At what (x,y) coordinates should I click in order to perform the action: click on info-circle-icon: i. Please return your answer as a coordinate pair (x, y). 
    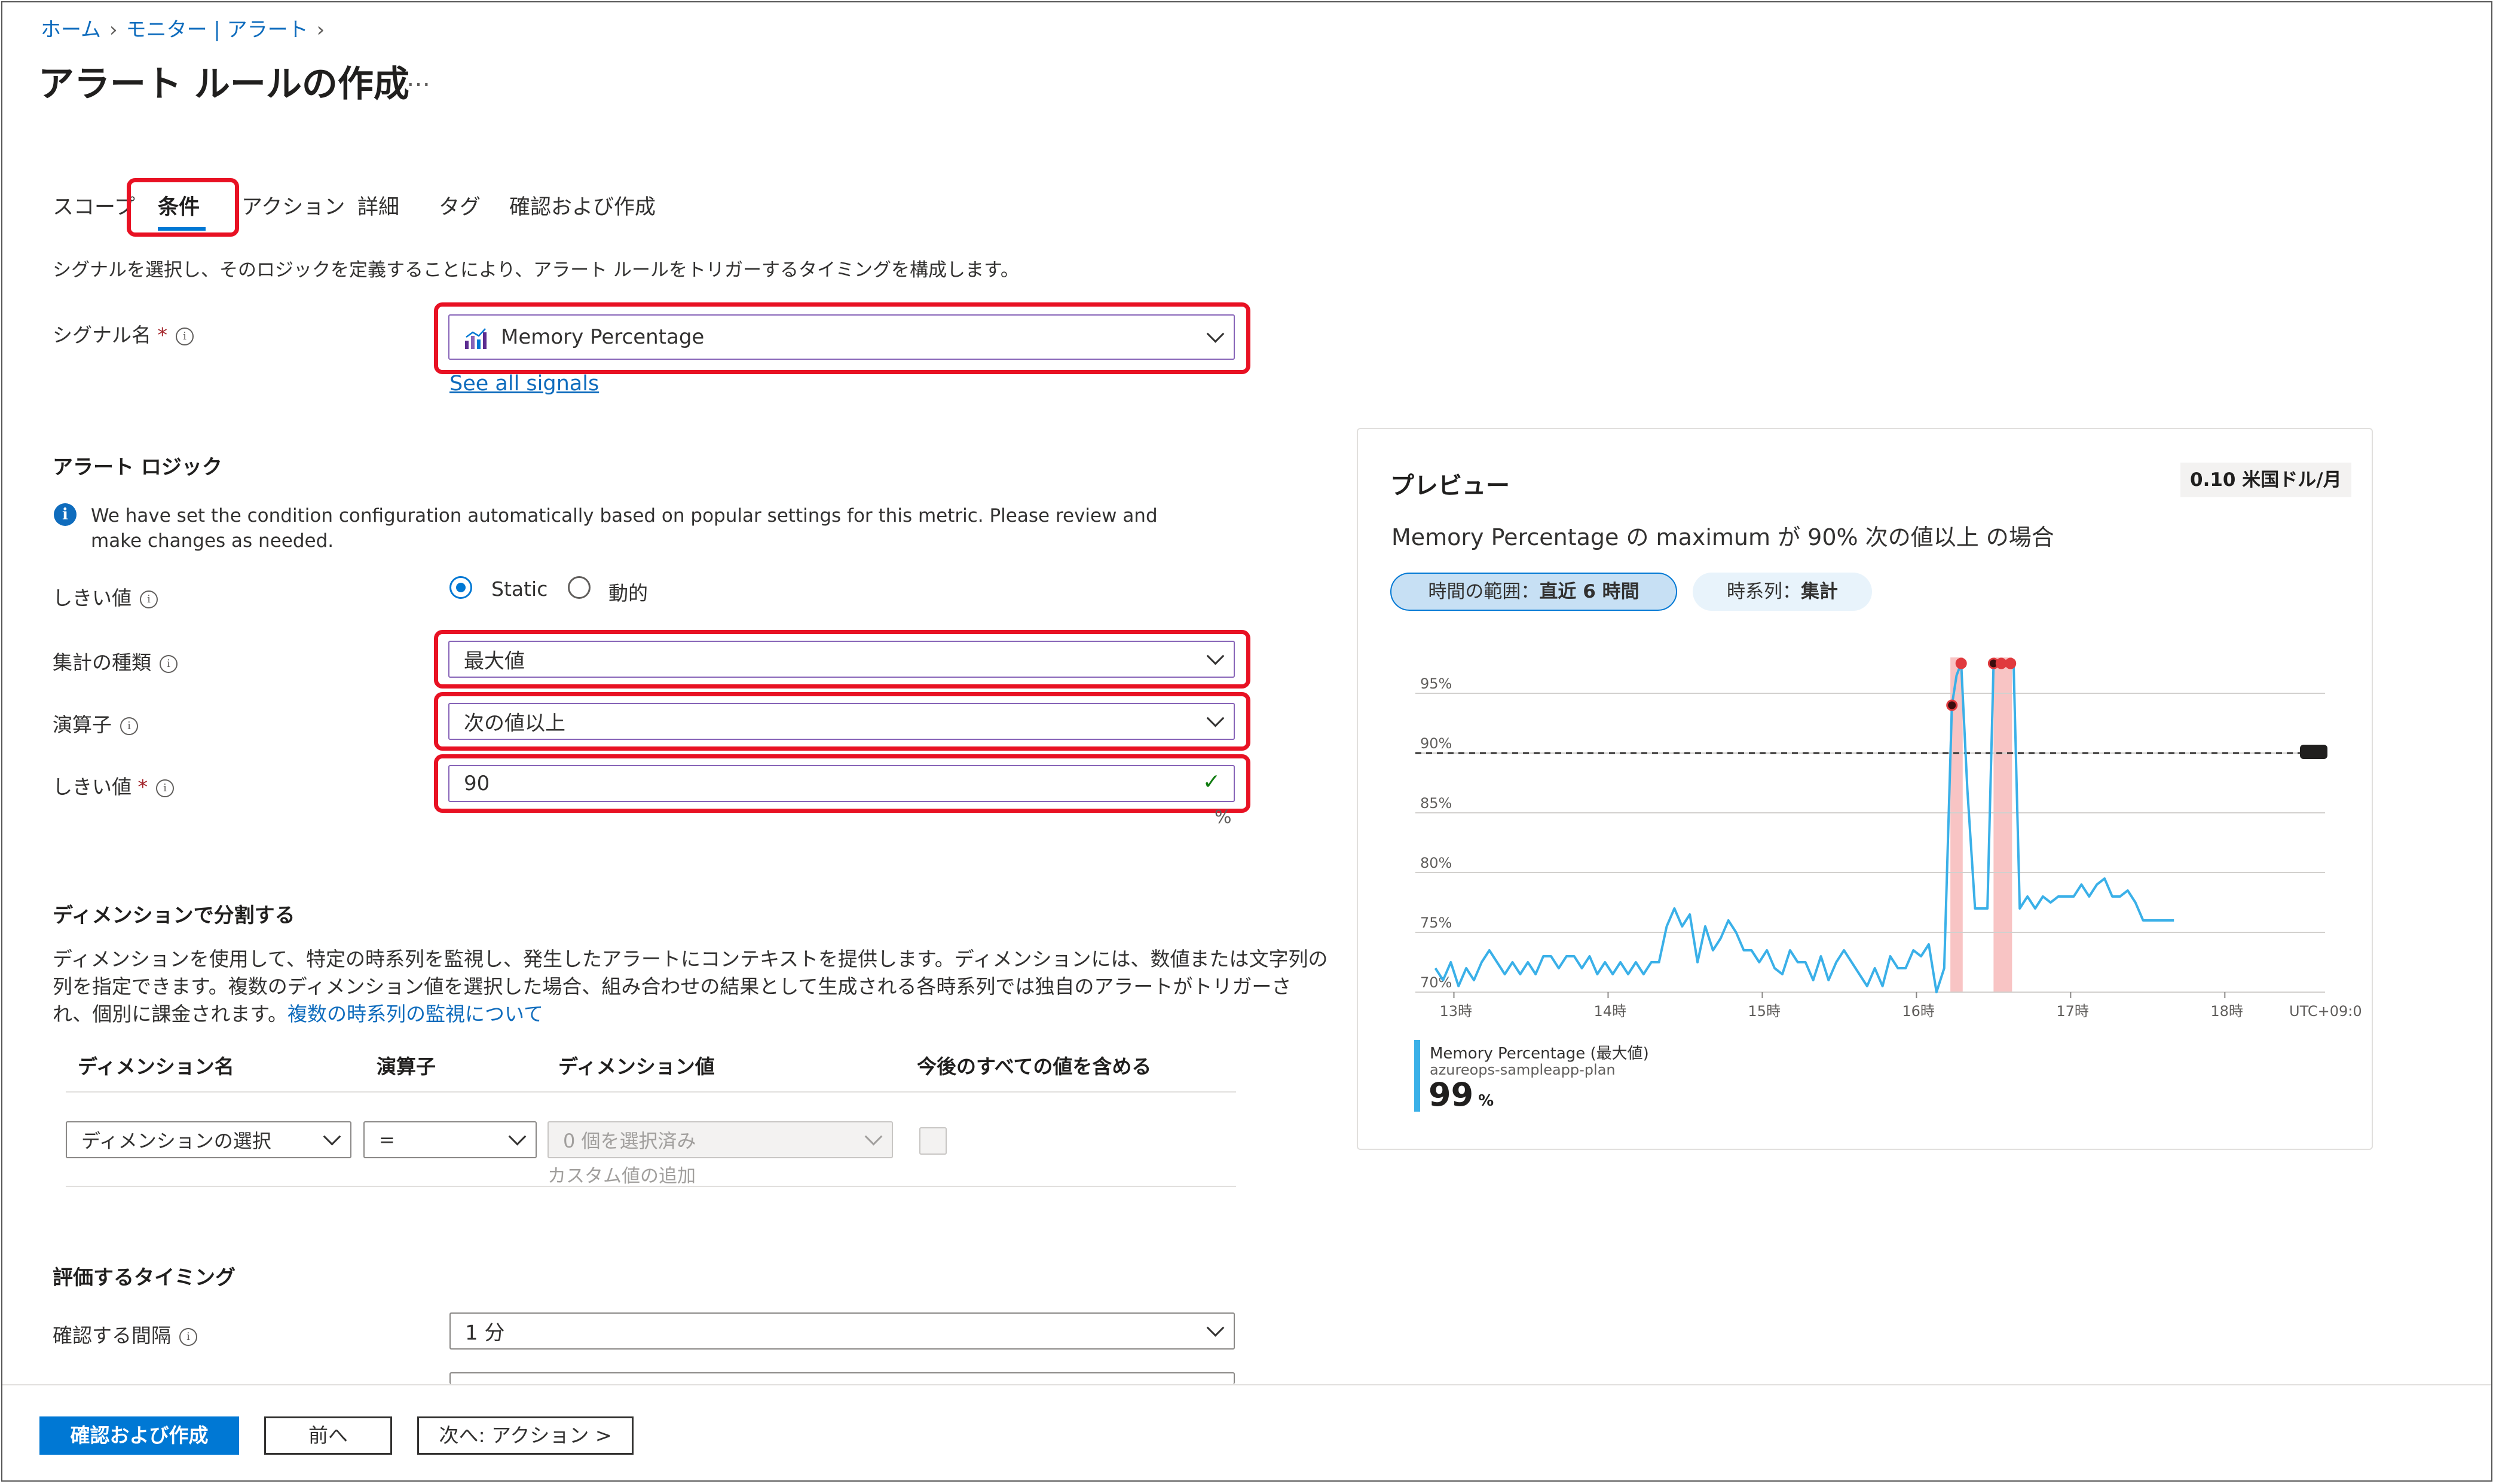
    Looking at the image, I should click on (66, 514).